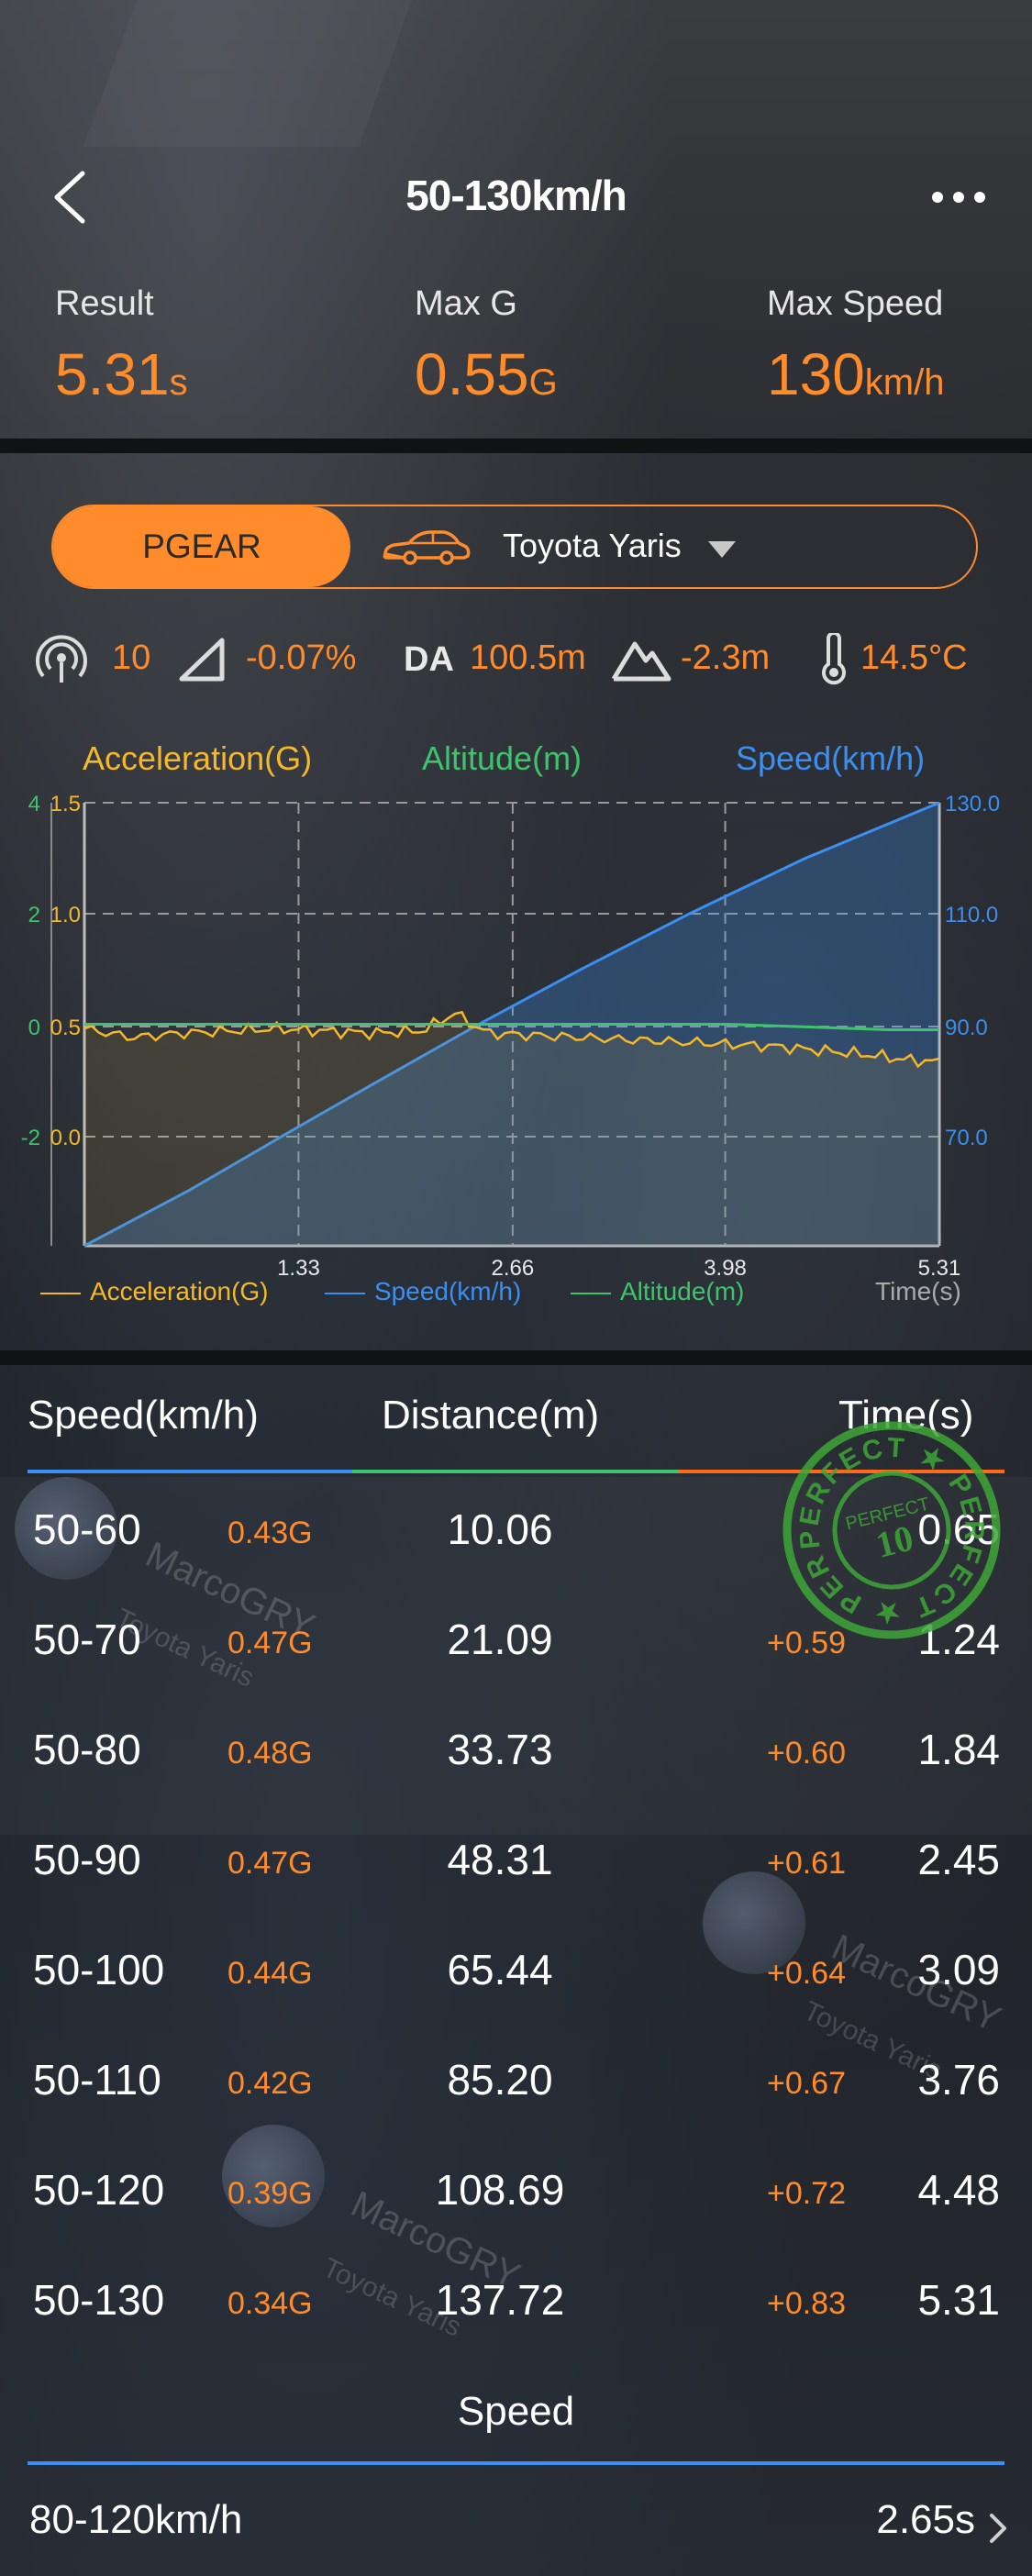 Image resolution: width=1032 pixels, height=2576 pixels. What do you see at coordinates (500, 1639) in the screenshot?
I see `cell-distance: 21.09` at bounding box center [500, 1639].